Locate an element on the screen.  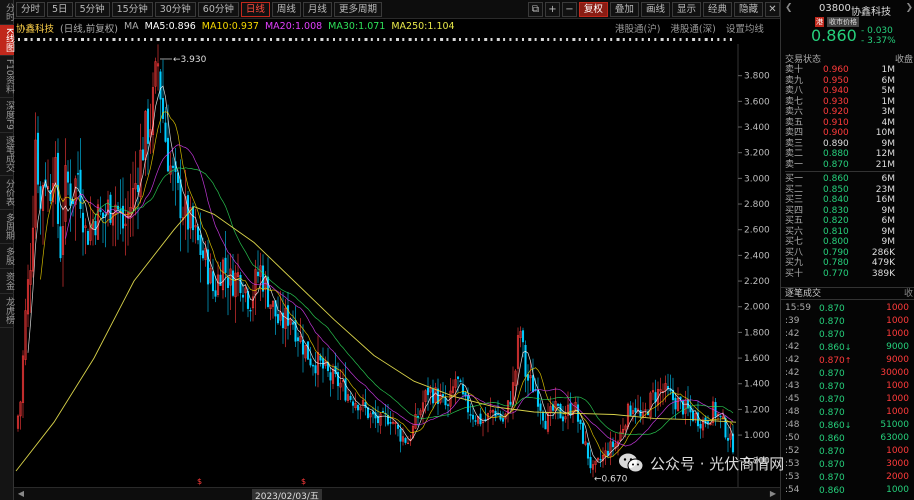
left-nav-item-9: 龙虎榜 is located at coordinates (7, 311).